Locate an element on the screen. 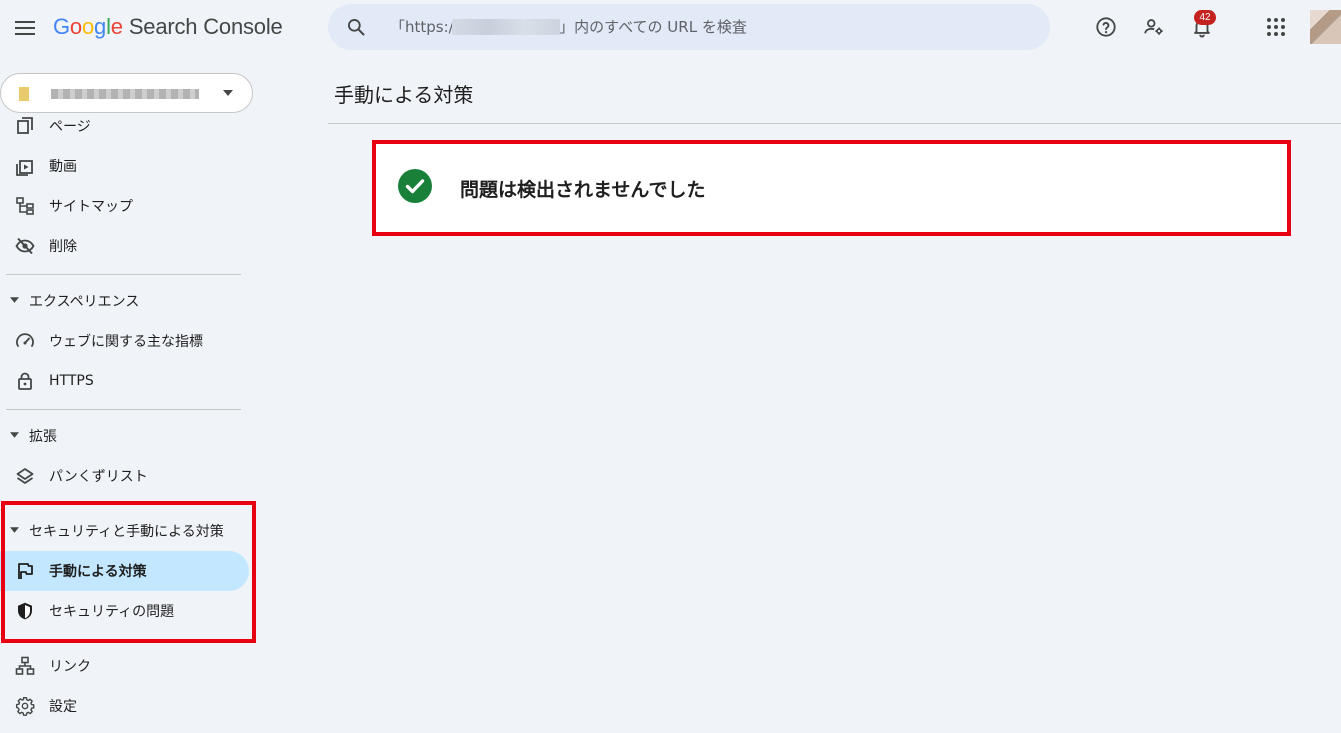 The width and height of the screenshot is (1341, 733). sidebar-item-label: 手動による対策 is located at coordinates (98, 572).